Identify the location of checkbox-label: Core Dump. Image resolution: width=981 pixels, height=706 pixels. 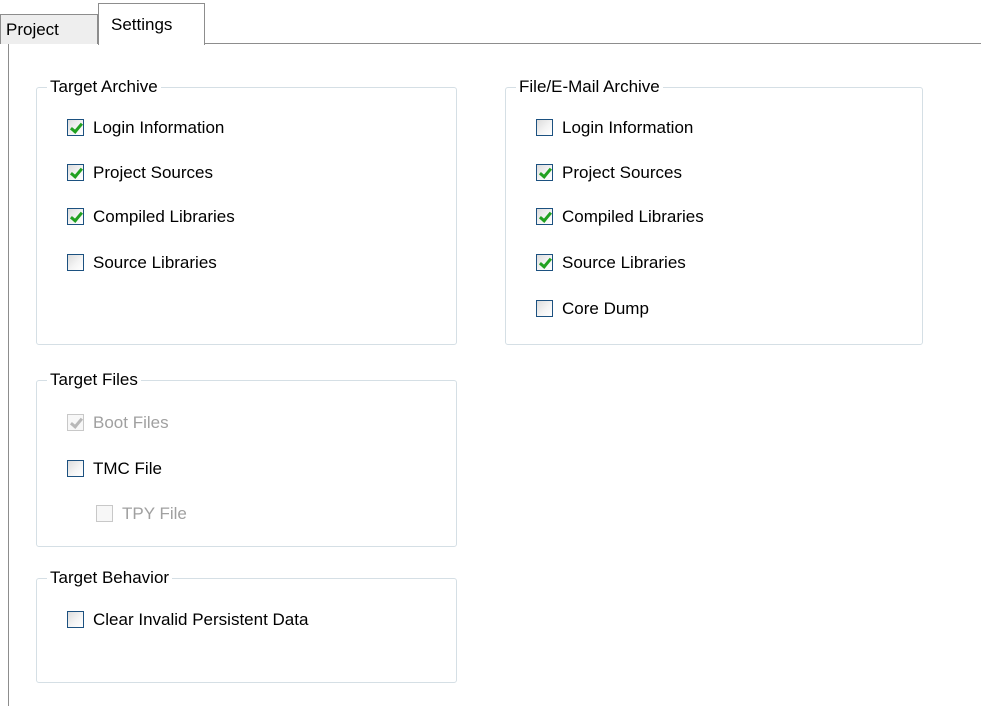
(605, 308).